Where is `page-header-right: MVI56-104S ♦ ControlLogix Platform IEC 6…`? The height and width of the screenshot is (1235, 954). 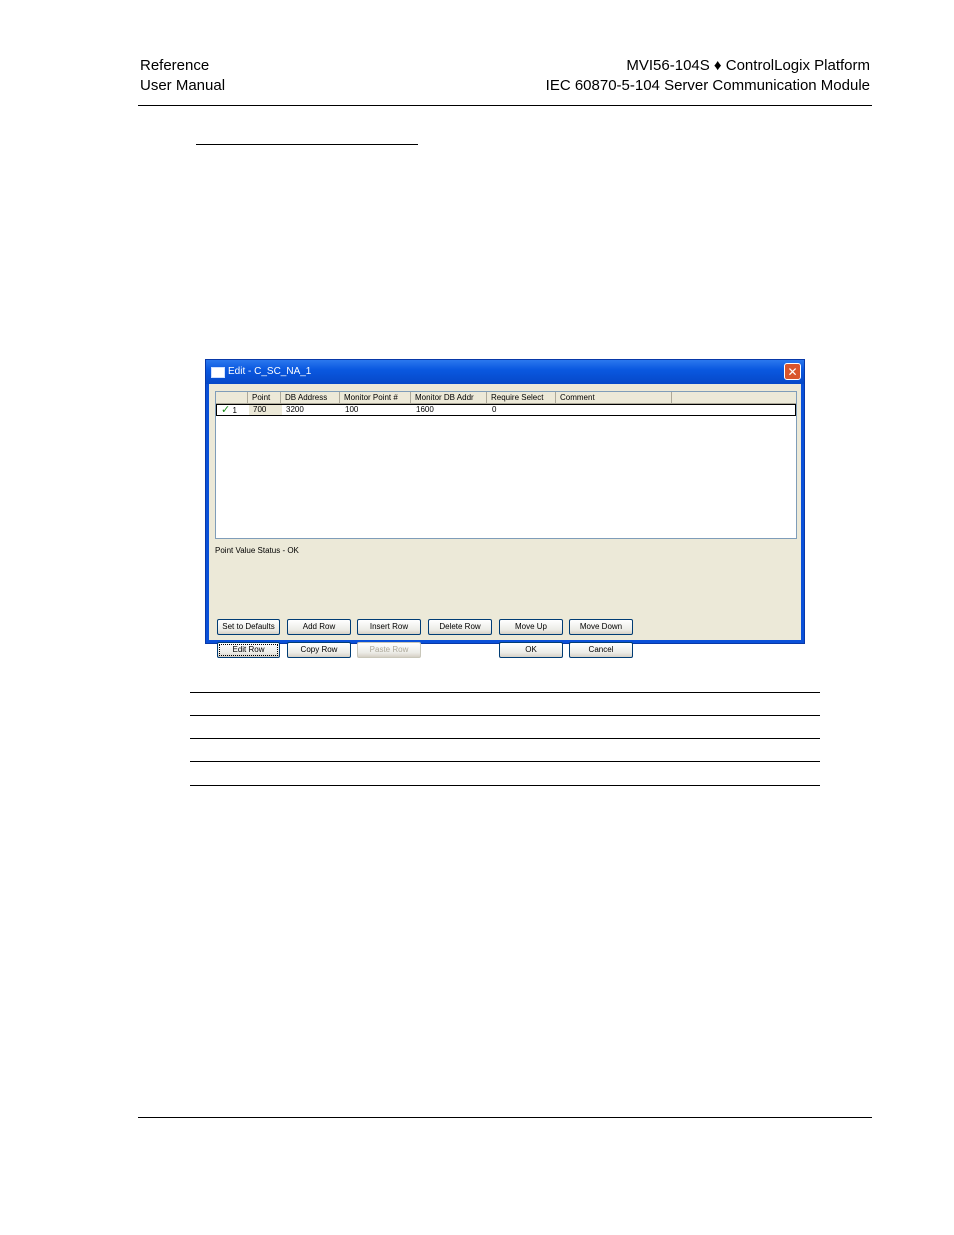 page-header-right: MVI56-104S ♦ ControlLogix Platform IEC 6… is located at coordinates (708, 76).